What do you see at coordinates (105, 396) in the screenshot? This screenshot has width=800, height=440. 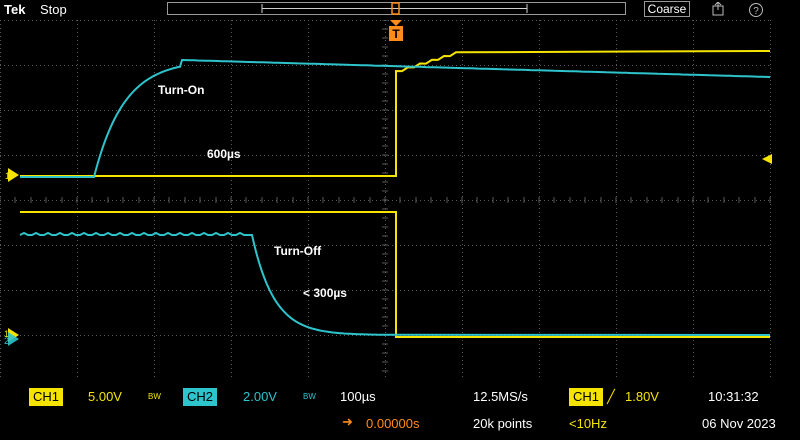 I see `ch1-scale: 5.00V` at bounding box center [105, 396].